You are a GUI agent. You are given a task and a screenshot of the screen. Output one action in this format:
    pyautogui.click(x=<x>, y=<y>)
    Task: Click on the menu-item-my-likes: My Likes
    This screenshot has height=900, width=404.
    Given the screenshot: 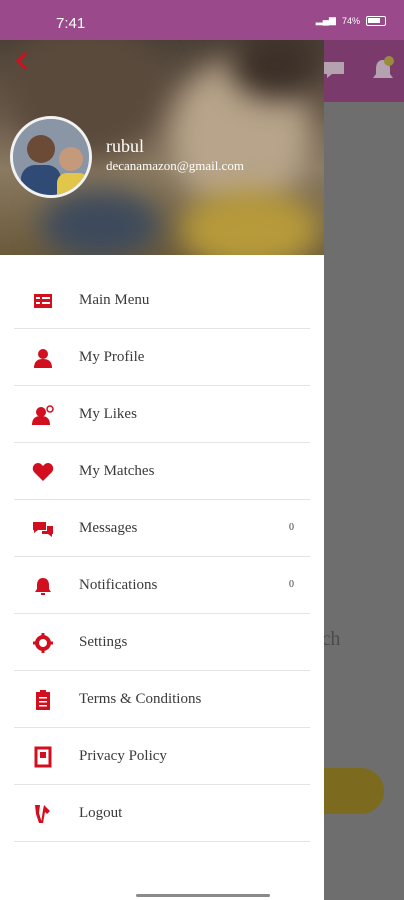 What is the action you would take?
    pyautogui.click(x=162, y=414)
    